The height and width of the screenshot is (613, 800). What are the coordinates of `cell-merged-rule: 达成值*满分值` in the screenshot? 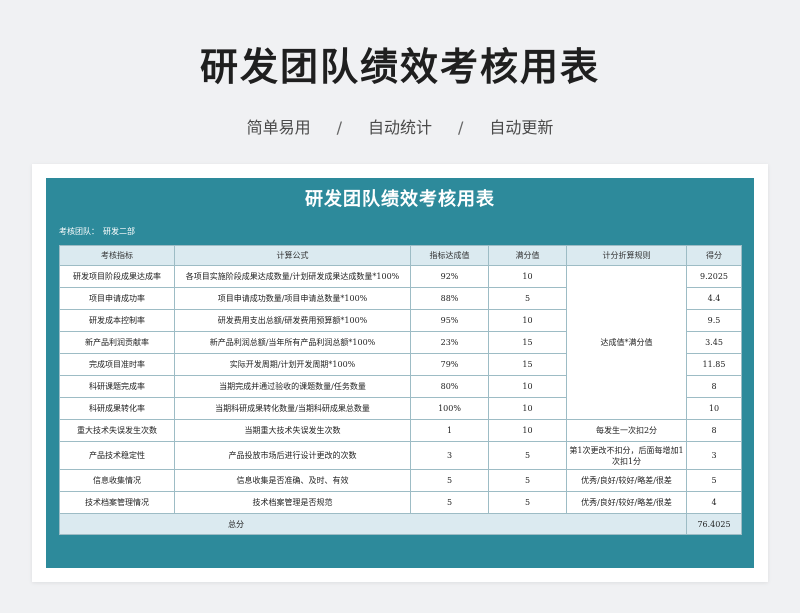 It's located at (626, 342).